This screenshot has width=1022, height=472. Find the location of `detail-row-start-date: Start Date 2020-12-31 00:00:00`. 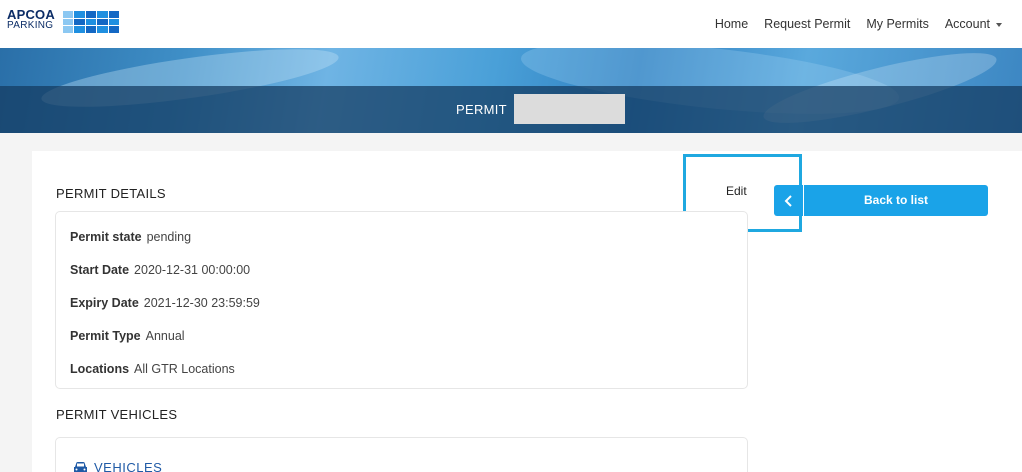

detail-row-start-date: Start Date 2020-12-31 00:00:00 is located at coordinates (160, 270).